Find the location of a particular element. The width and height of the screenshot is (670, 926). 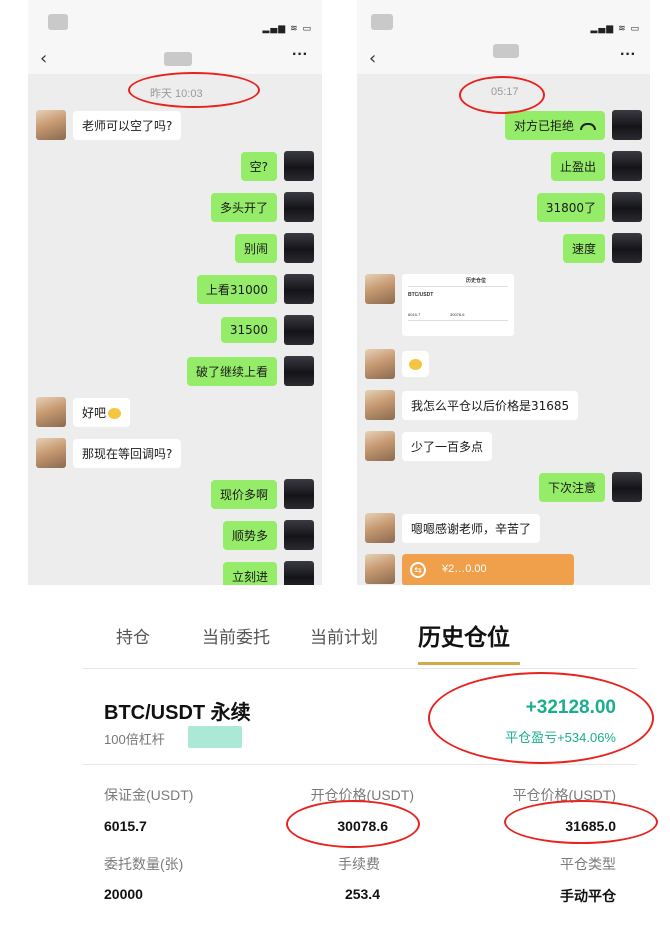

message-row: 老师可以空了吗? is located at coordinates (109, 125).